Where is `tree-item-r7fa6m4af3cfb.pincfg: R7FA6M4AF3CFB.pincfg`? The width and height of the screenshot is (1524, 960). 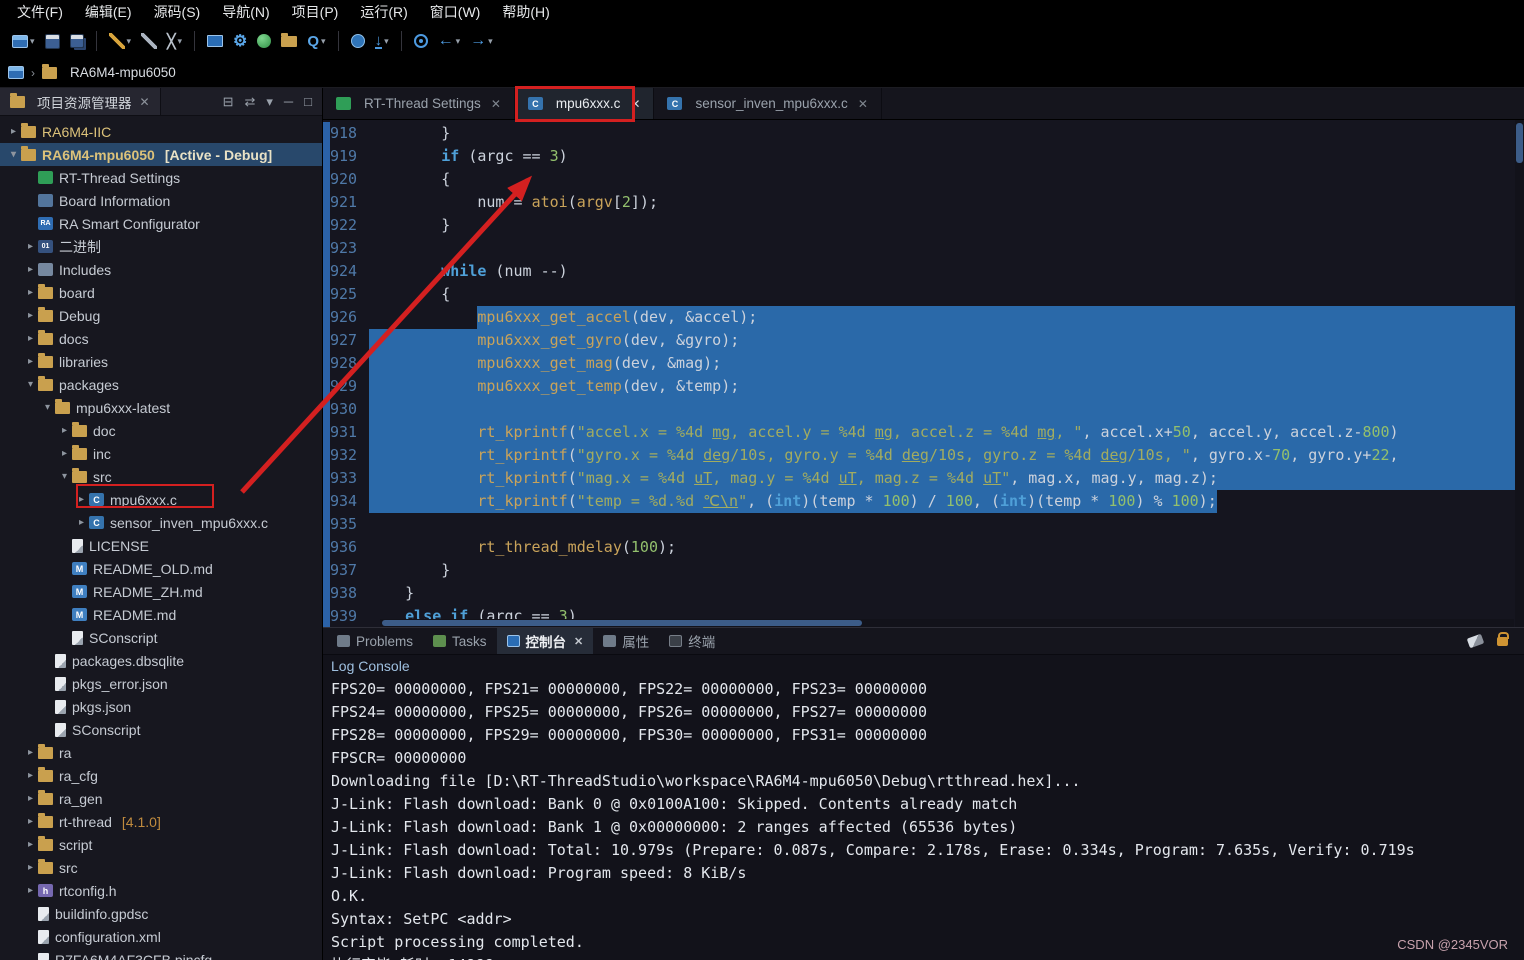 tree-item-r7fa6m4af3cfb.pincfg: R7FA6M4AF3CFB.pincfg is located at coordinates (161, 954).